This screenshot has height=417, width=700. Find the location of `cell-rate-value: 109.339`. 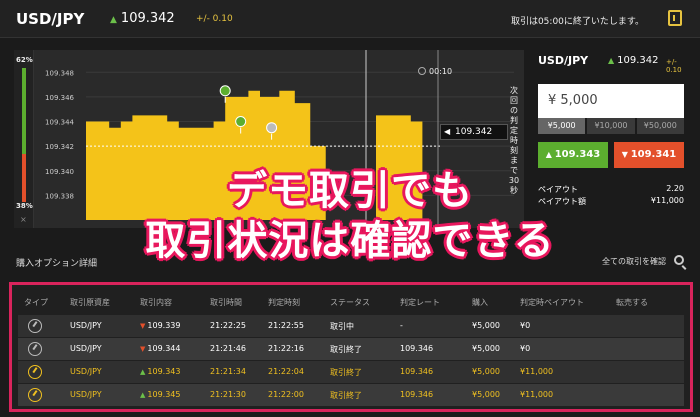

cell-rate-value: 109.339 is located at coordinates (164, 325).